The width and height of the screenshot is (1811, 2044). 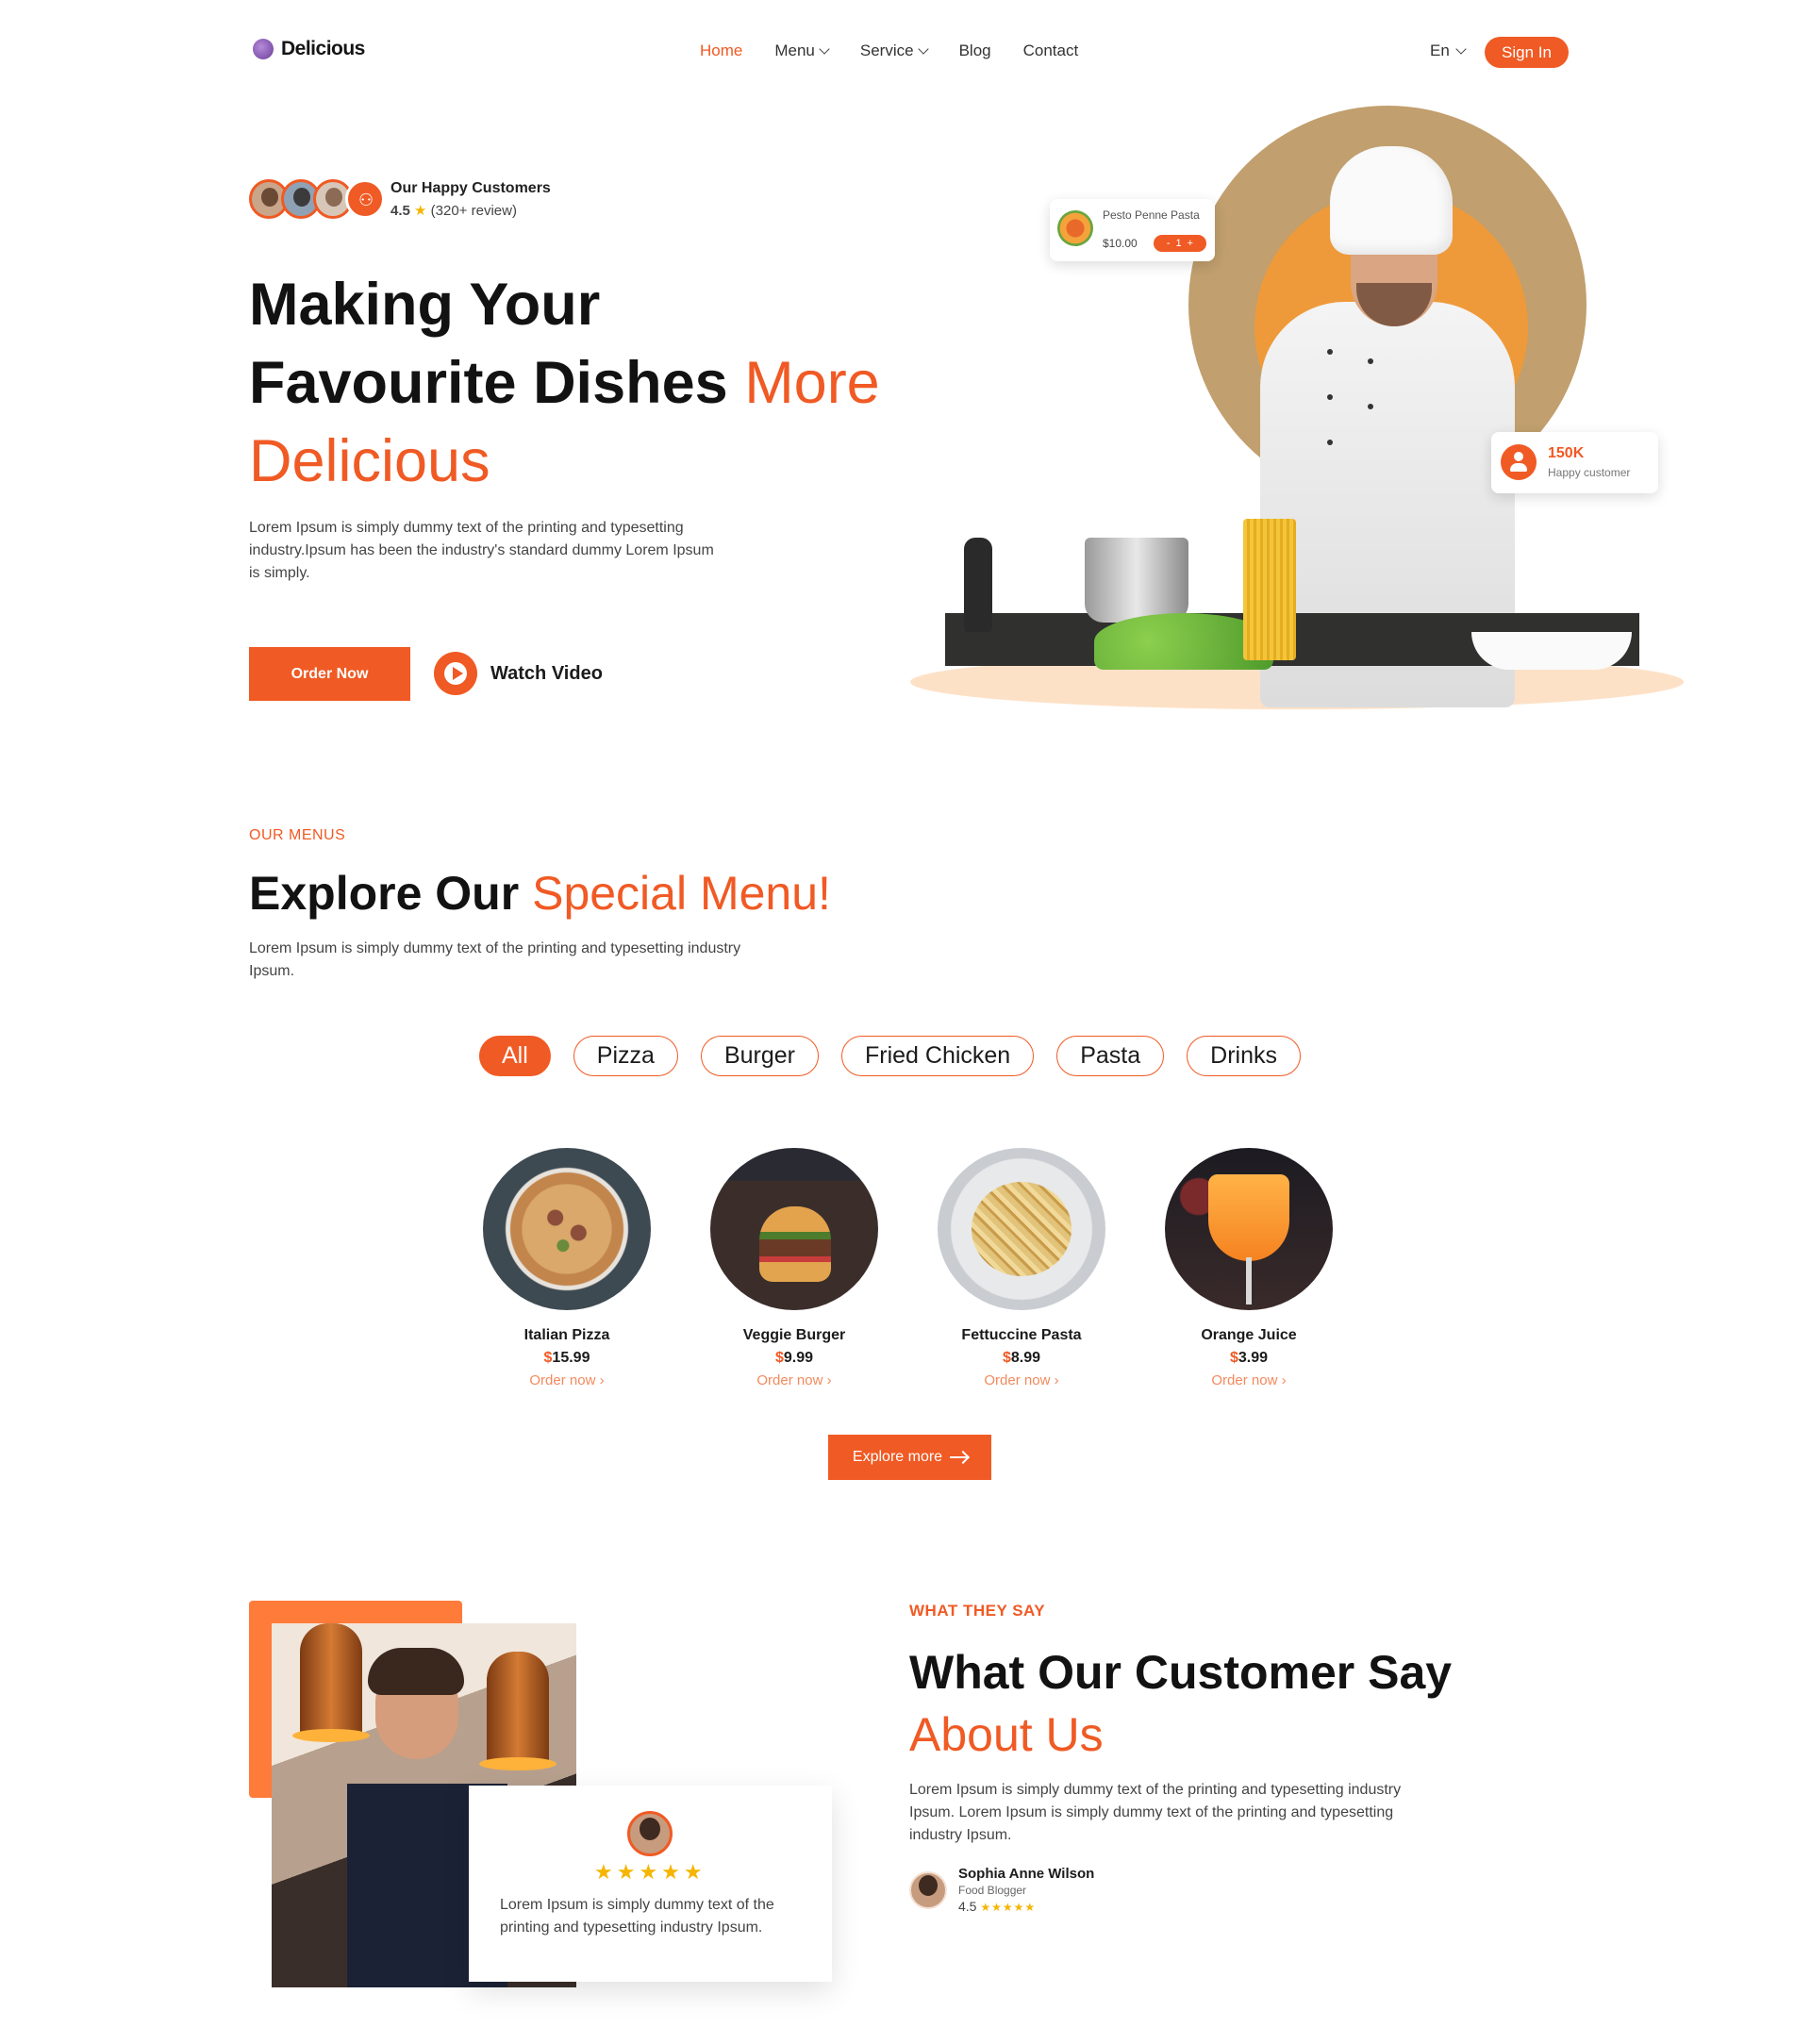 I want to click on chef-hat, so click(x=1391, y=201).